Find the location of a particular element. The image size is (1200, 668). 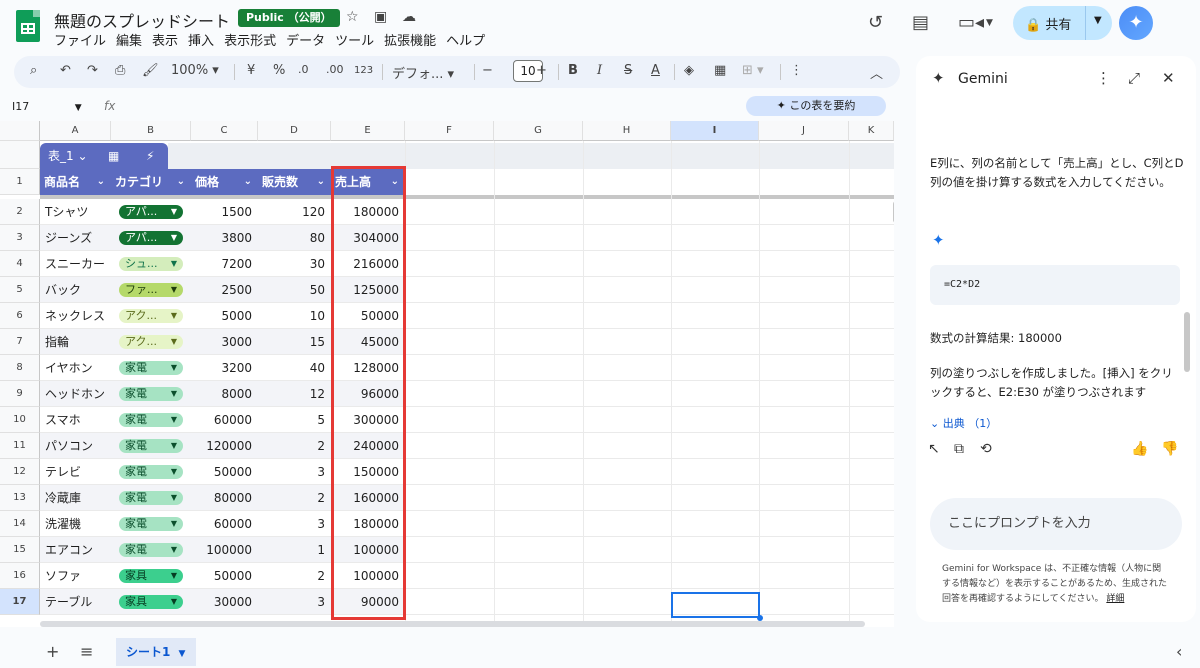

row-header-7: 7 is located at coordinates (20, 342).